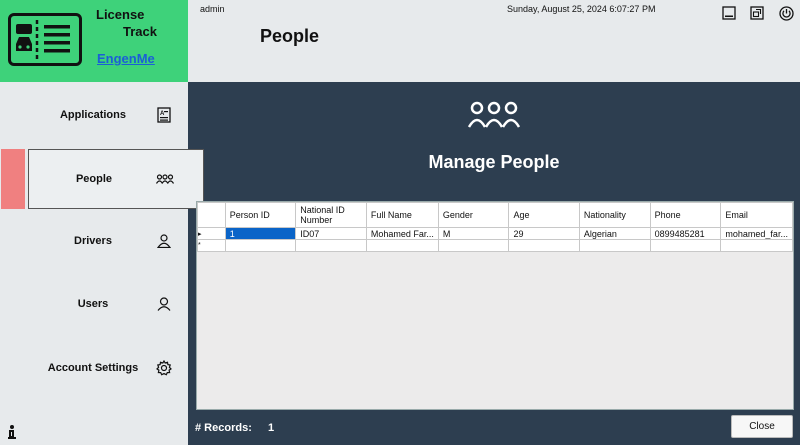  What do you see at coordinates (164, 304) in the screenshot?
I see `user-icon` at bounding box center [164, 304].